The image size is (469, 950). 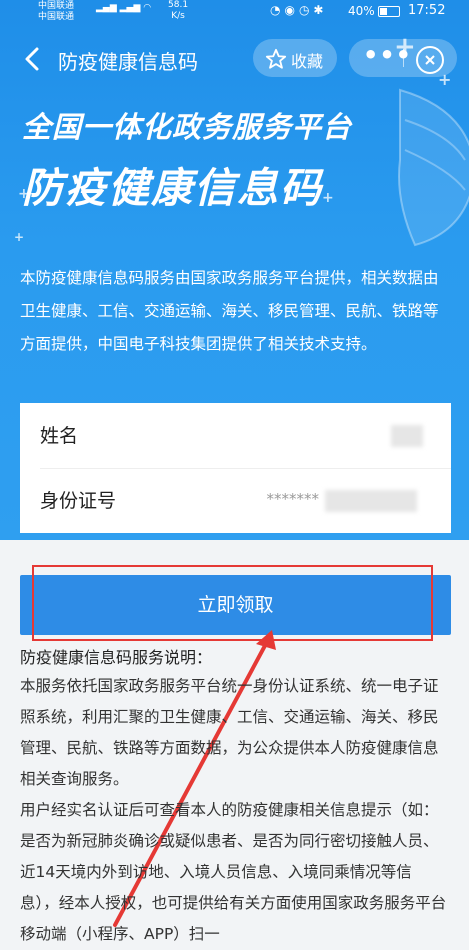 I want to click on id-value: *******, so click(x=293, y=499).